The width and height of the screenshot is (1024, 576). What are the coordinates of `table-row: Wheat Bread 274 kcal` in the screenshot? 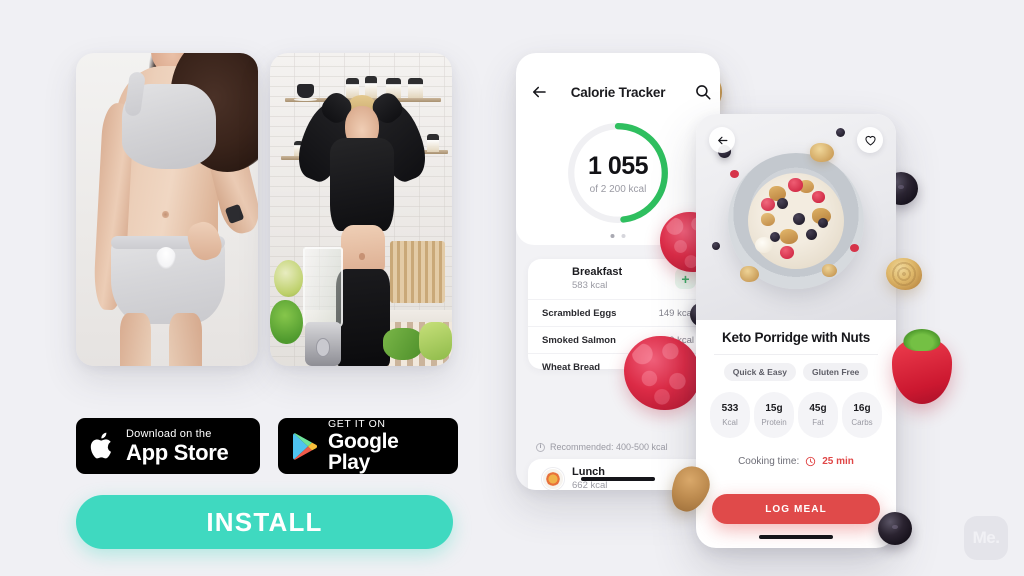 It's located at (618, 366).